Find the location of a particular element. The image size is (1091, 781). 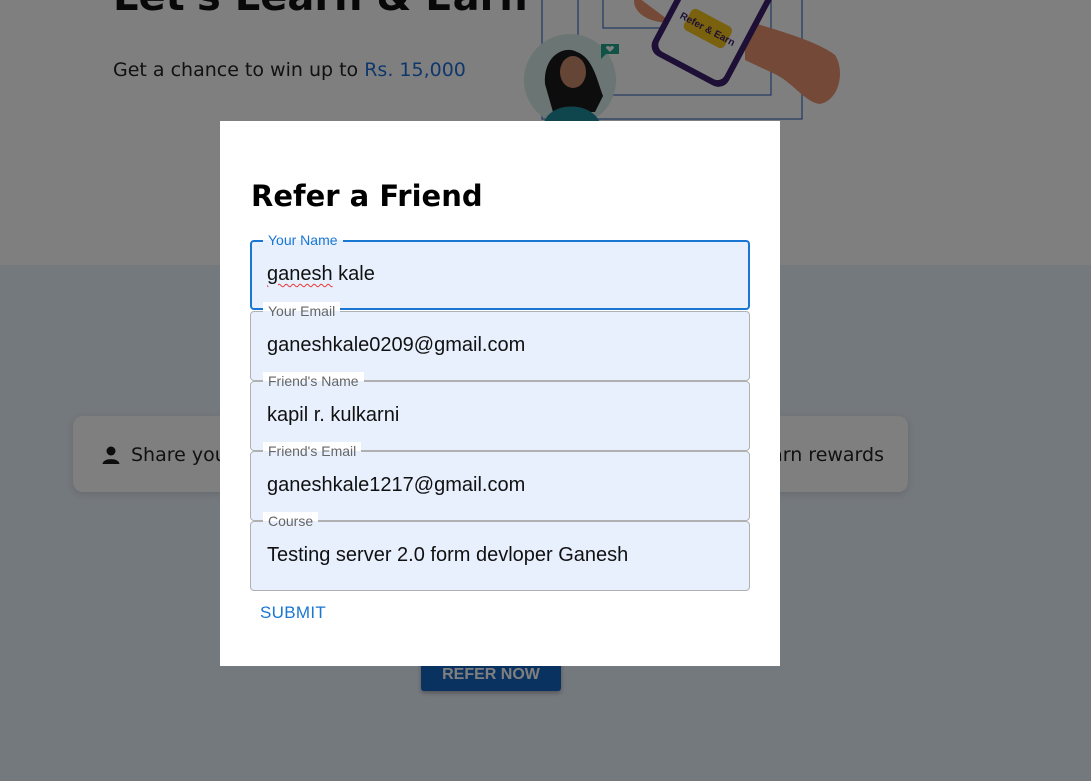

friend-name-field: Friend's Name is located at coordinates (500, 411).